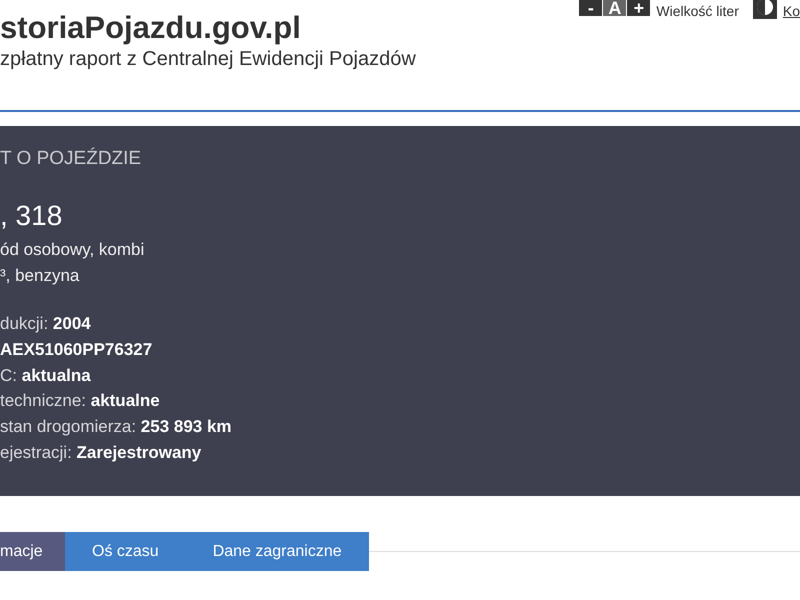  Describe the element at coordinates (77, 349) in the screenshot. I see `vehicle-detail: AEX51060PP76327` at that location.